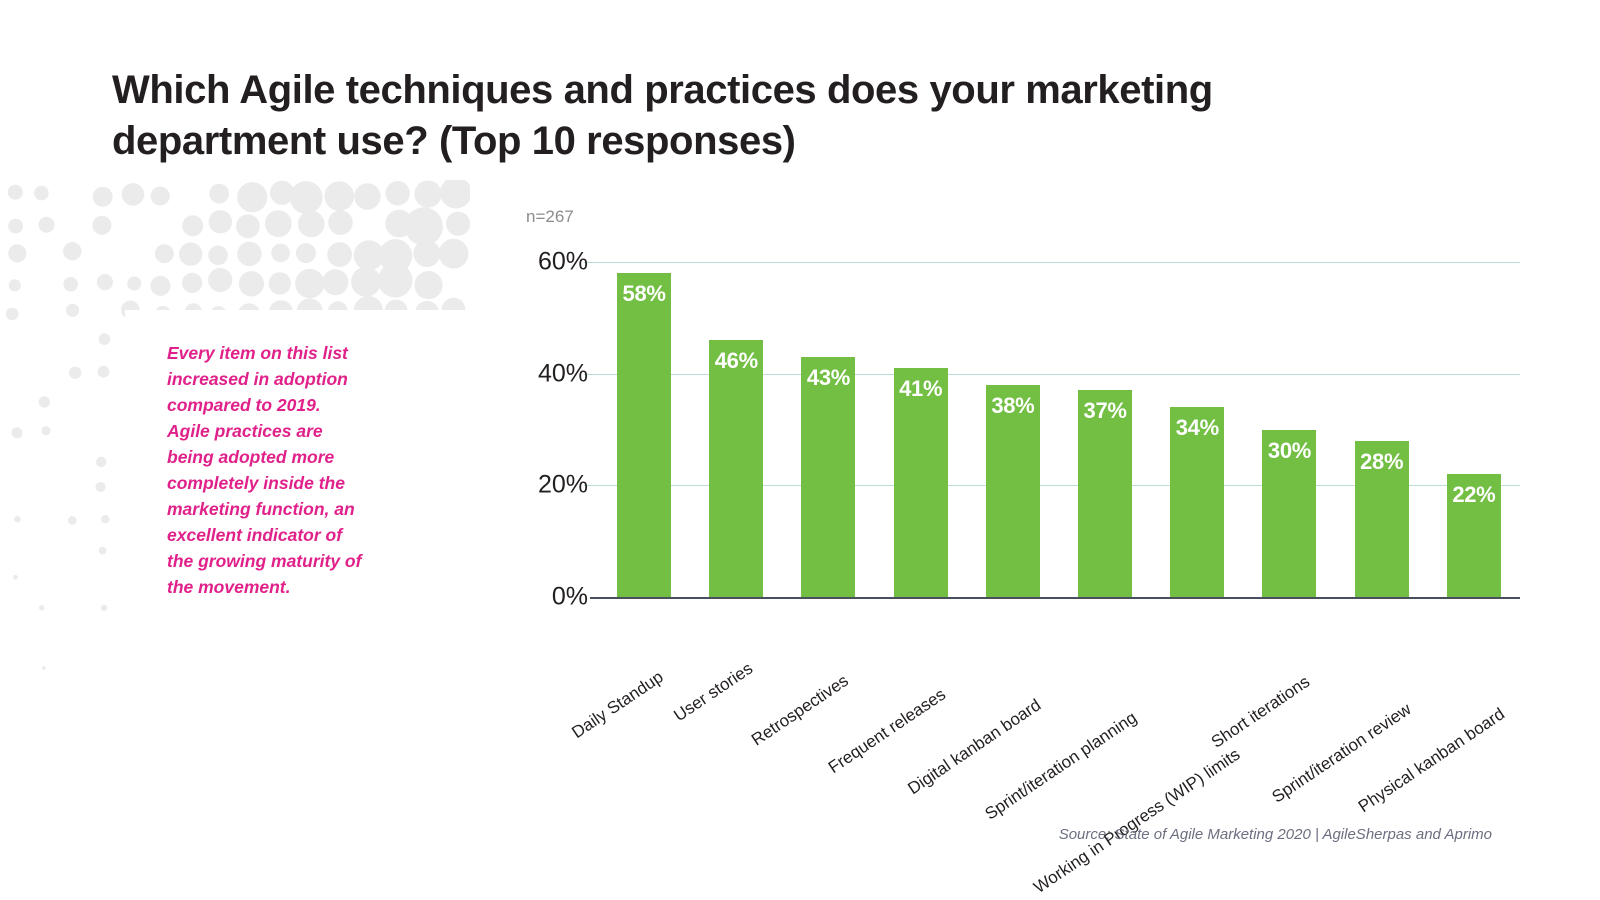 The height and width of the screenshot is (900, 1600). Describe the element at coordinates (562, 484) in the screenshot. I see `y-axis-tick-label: 20%` at that location.